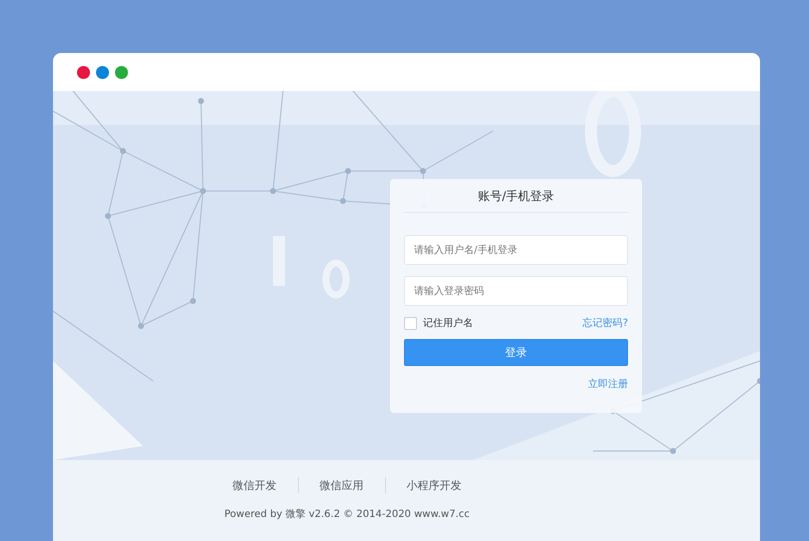 This screenshot has width=809, height=541. What do you see at coordinates (516, 291) in the screenshot?
I see `input-field: 请输入登录密码` at bounding box center [516, 291].